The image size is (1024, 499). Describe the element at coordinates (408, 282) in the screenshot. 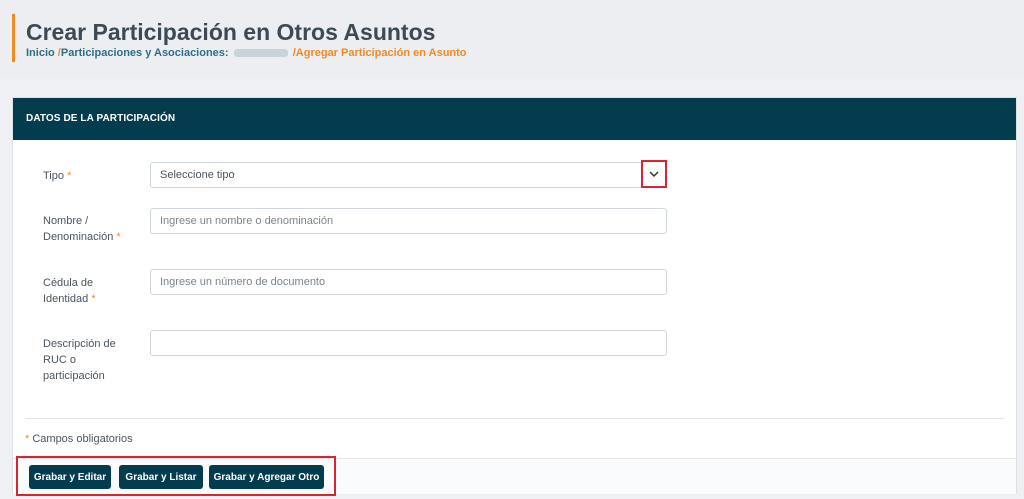

I see `cedula-input: Ingrese un número de documento` at that location.